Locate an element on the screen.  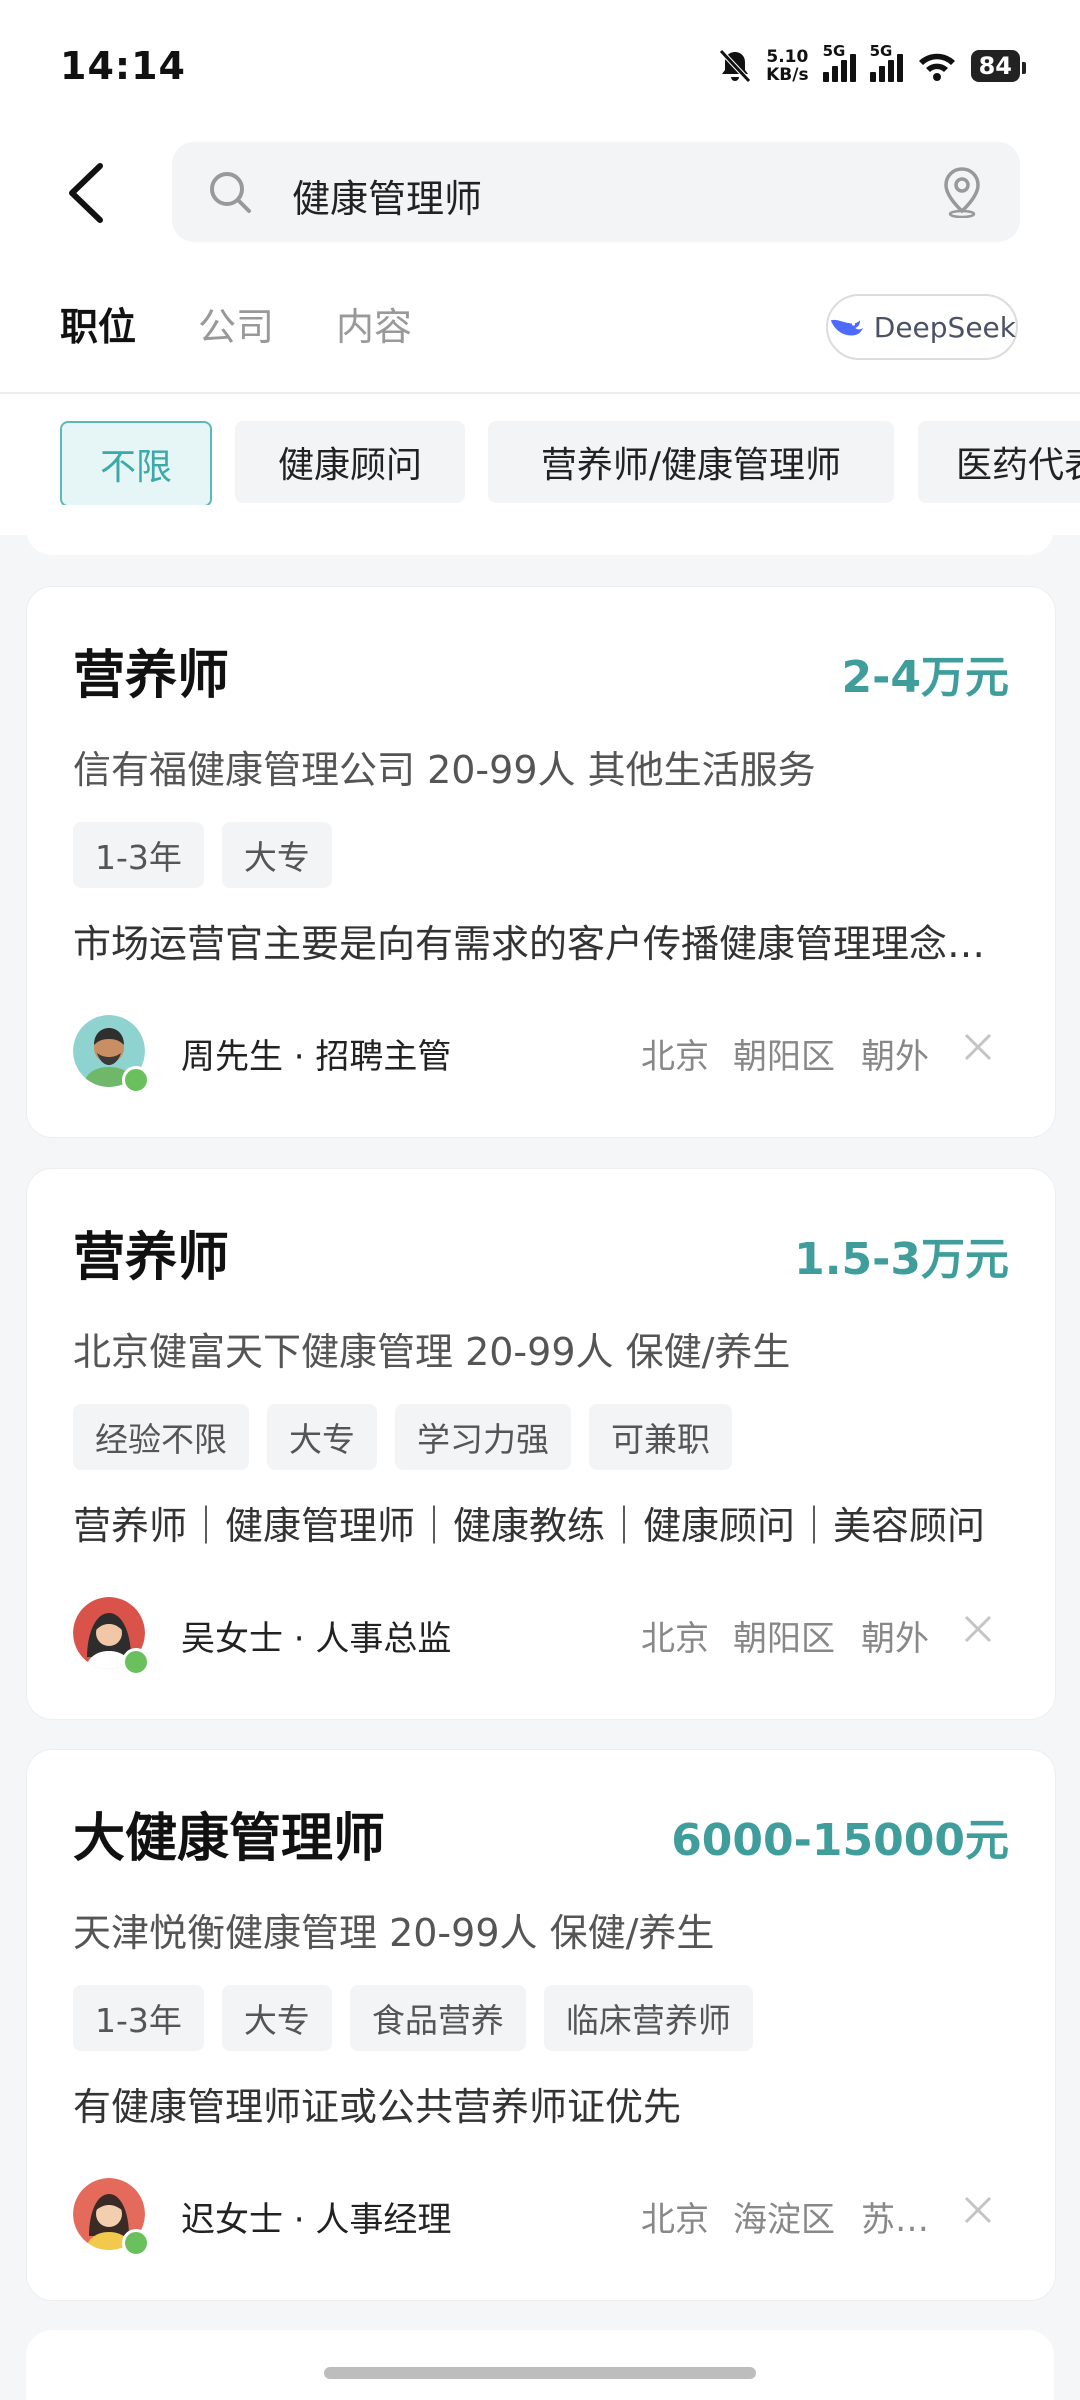
deepseek-label: DeepSeek is located at coordinates (944, 327).